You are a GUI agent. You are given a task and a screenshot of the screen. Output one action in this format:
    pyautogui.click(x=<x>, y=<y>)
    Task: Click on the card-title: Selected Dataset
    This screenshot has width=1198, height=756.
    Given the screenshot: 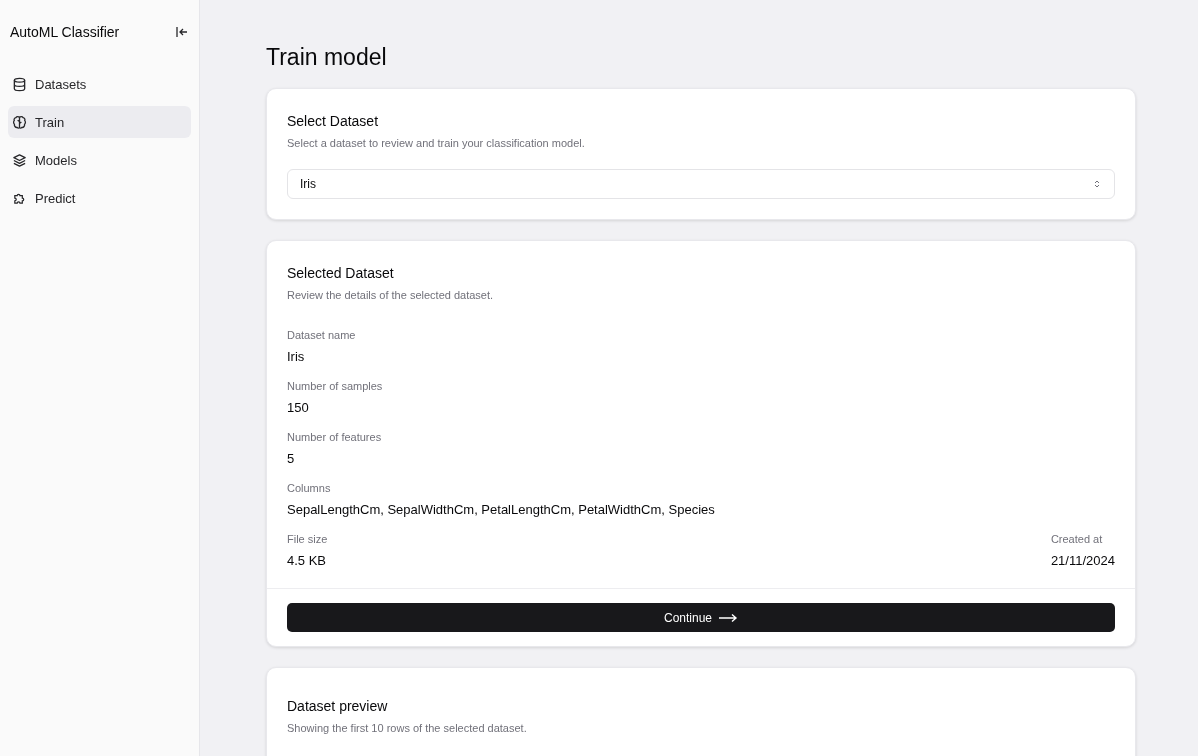 What is the action you would take?
    pyautogui.click(x=341, y=273)
    